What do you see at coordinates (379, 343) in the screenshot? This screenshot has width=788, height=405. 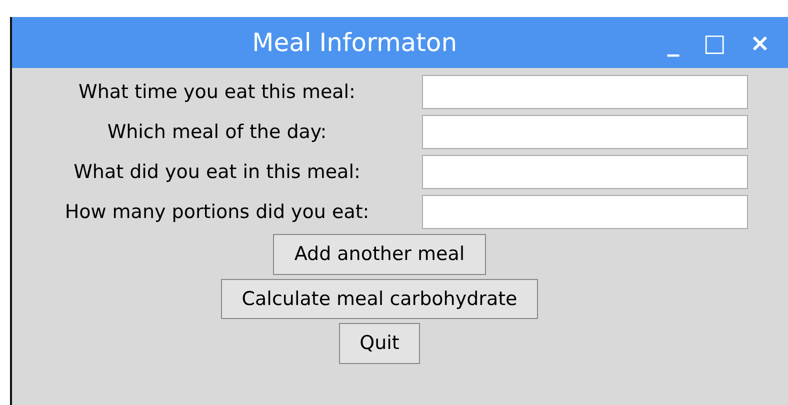 I see `action-button: Quit` at bounding box center [379, 343].